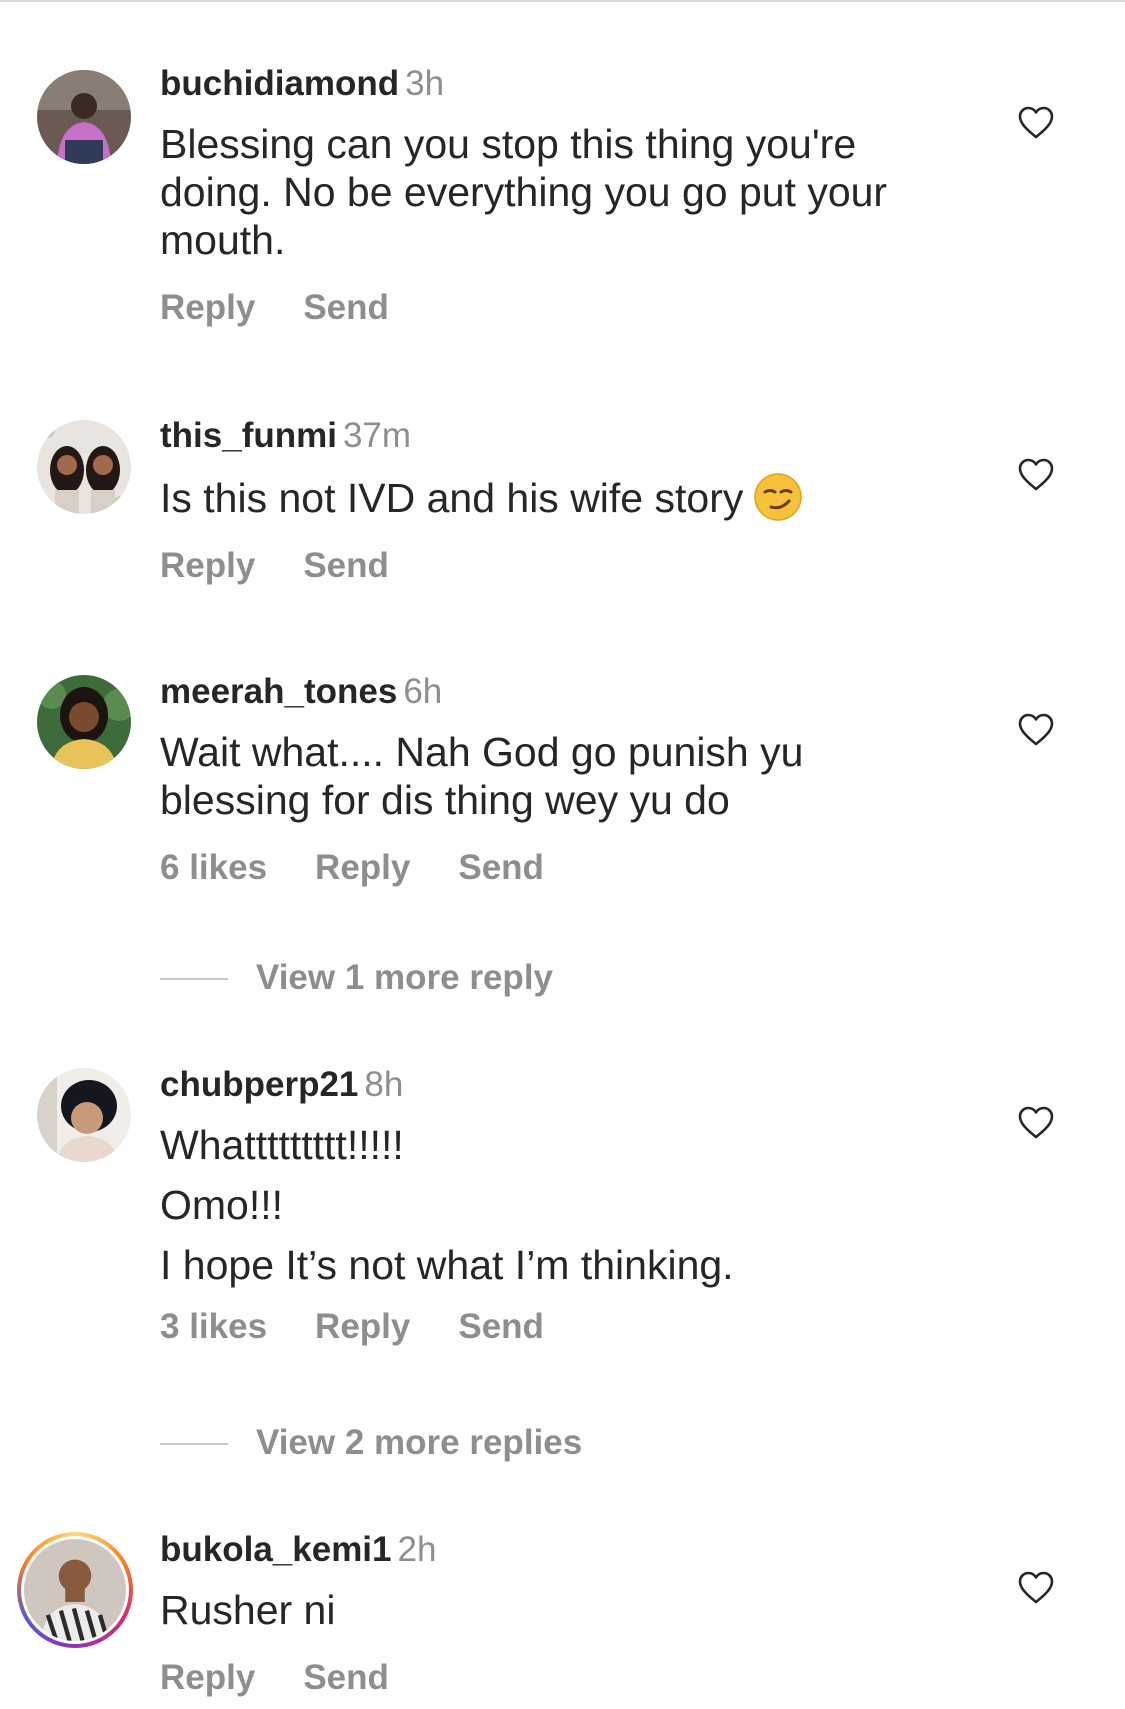  What do you see at coordinates (417, 1549) in the screenshot?
I see `timestamp: 2h` at bounding box center [417, 1549].